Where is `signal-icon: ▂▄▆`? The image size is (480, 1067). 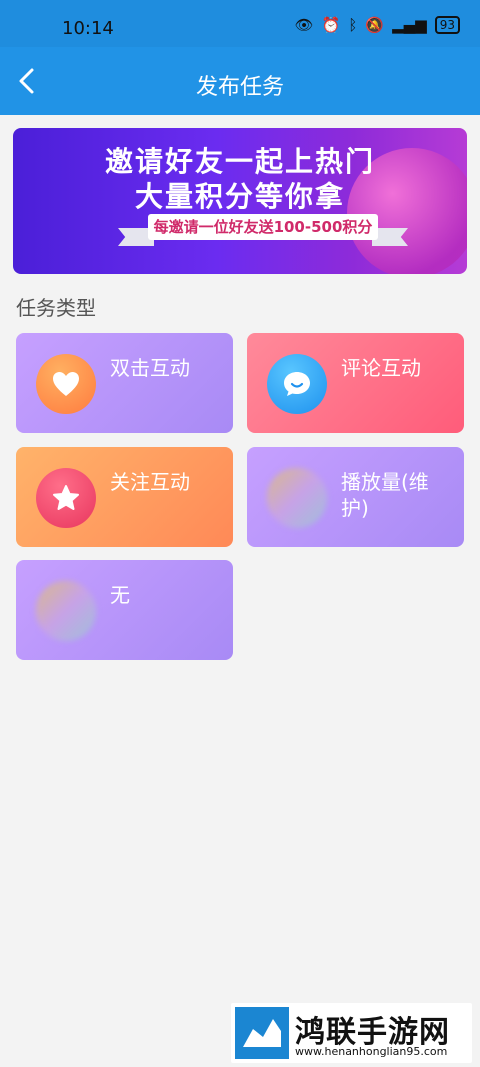 signal-icon: ▂▄▆ is located at coordinates (409, 25).